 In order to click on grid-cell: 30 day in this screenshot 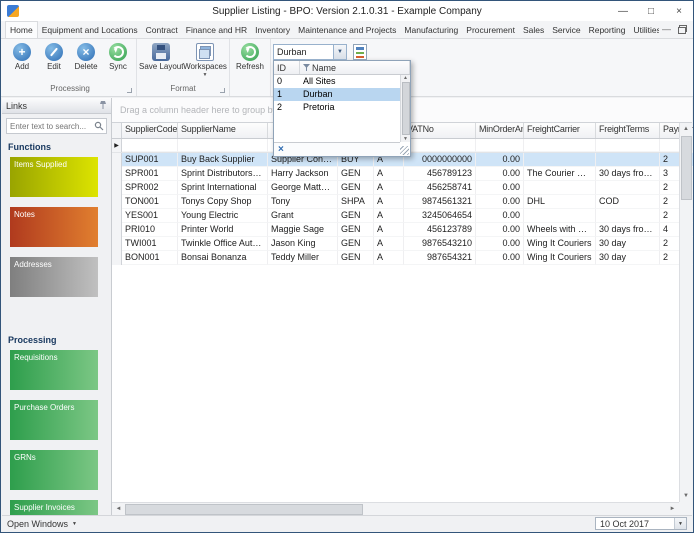, I will do `click(628, 244)`.